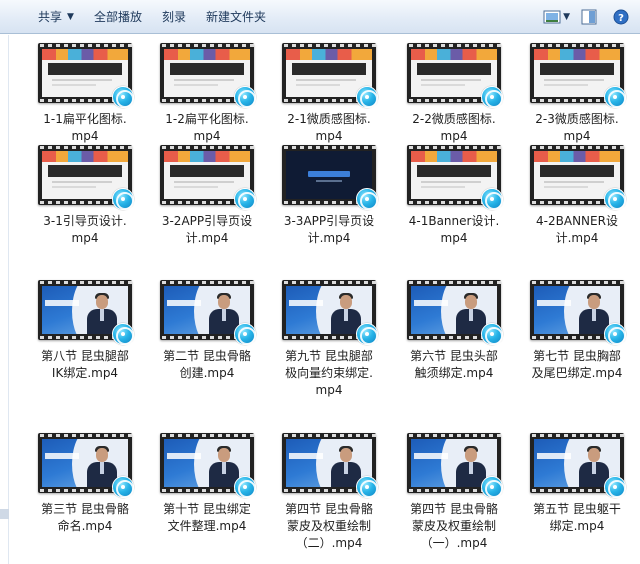 The width and height of the screenshot is (640, 564). Describe the element at coordinates (118, 17) in the screenshot. I see `play-all-button: 全部播放` at that location.